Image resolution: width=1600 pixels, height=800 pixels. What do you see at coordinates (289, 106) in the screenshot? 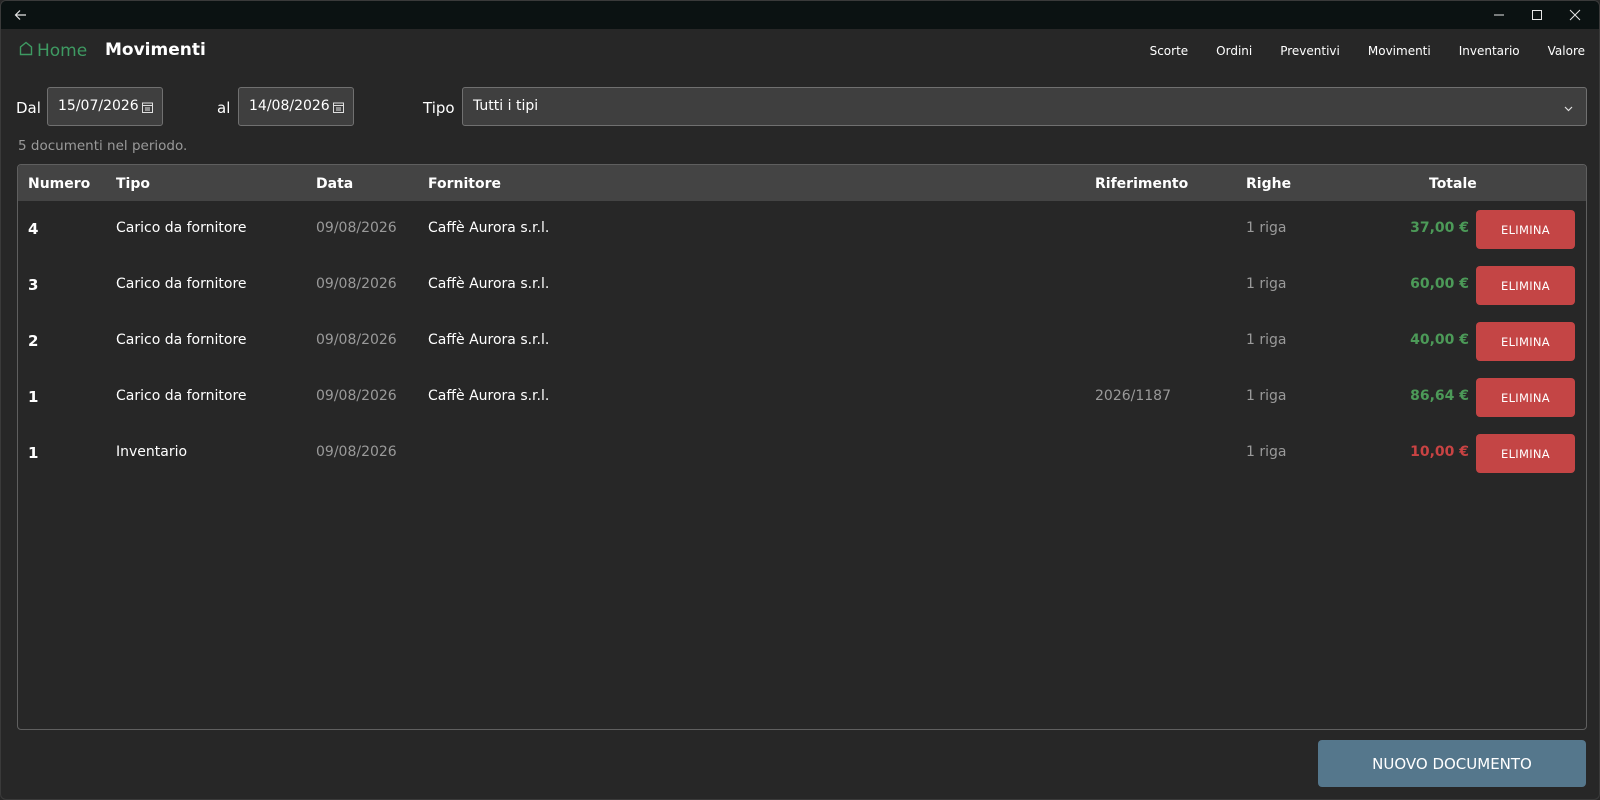
I see `to-date-value: 14/08/2026` at bounding box center [289, 106].